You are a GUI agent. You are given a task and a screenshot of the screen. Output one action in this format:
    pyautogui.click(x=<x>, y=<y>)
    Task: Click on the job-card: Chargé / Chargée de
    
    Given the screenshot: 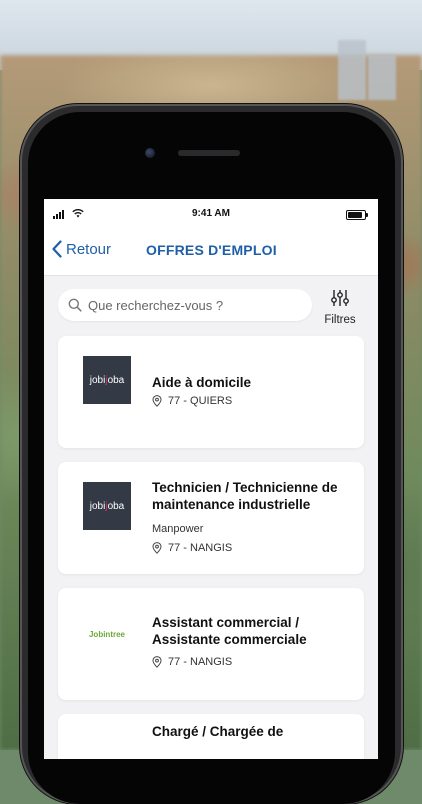 What is the action you would take?
    pyautogui.click(x=211, y=736)
    